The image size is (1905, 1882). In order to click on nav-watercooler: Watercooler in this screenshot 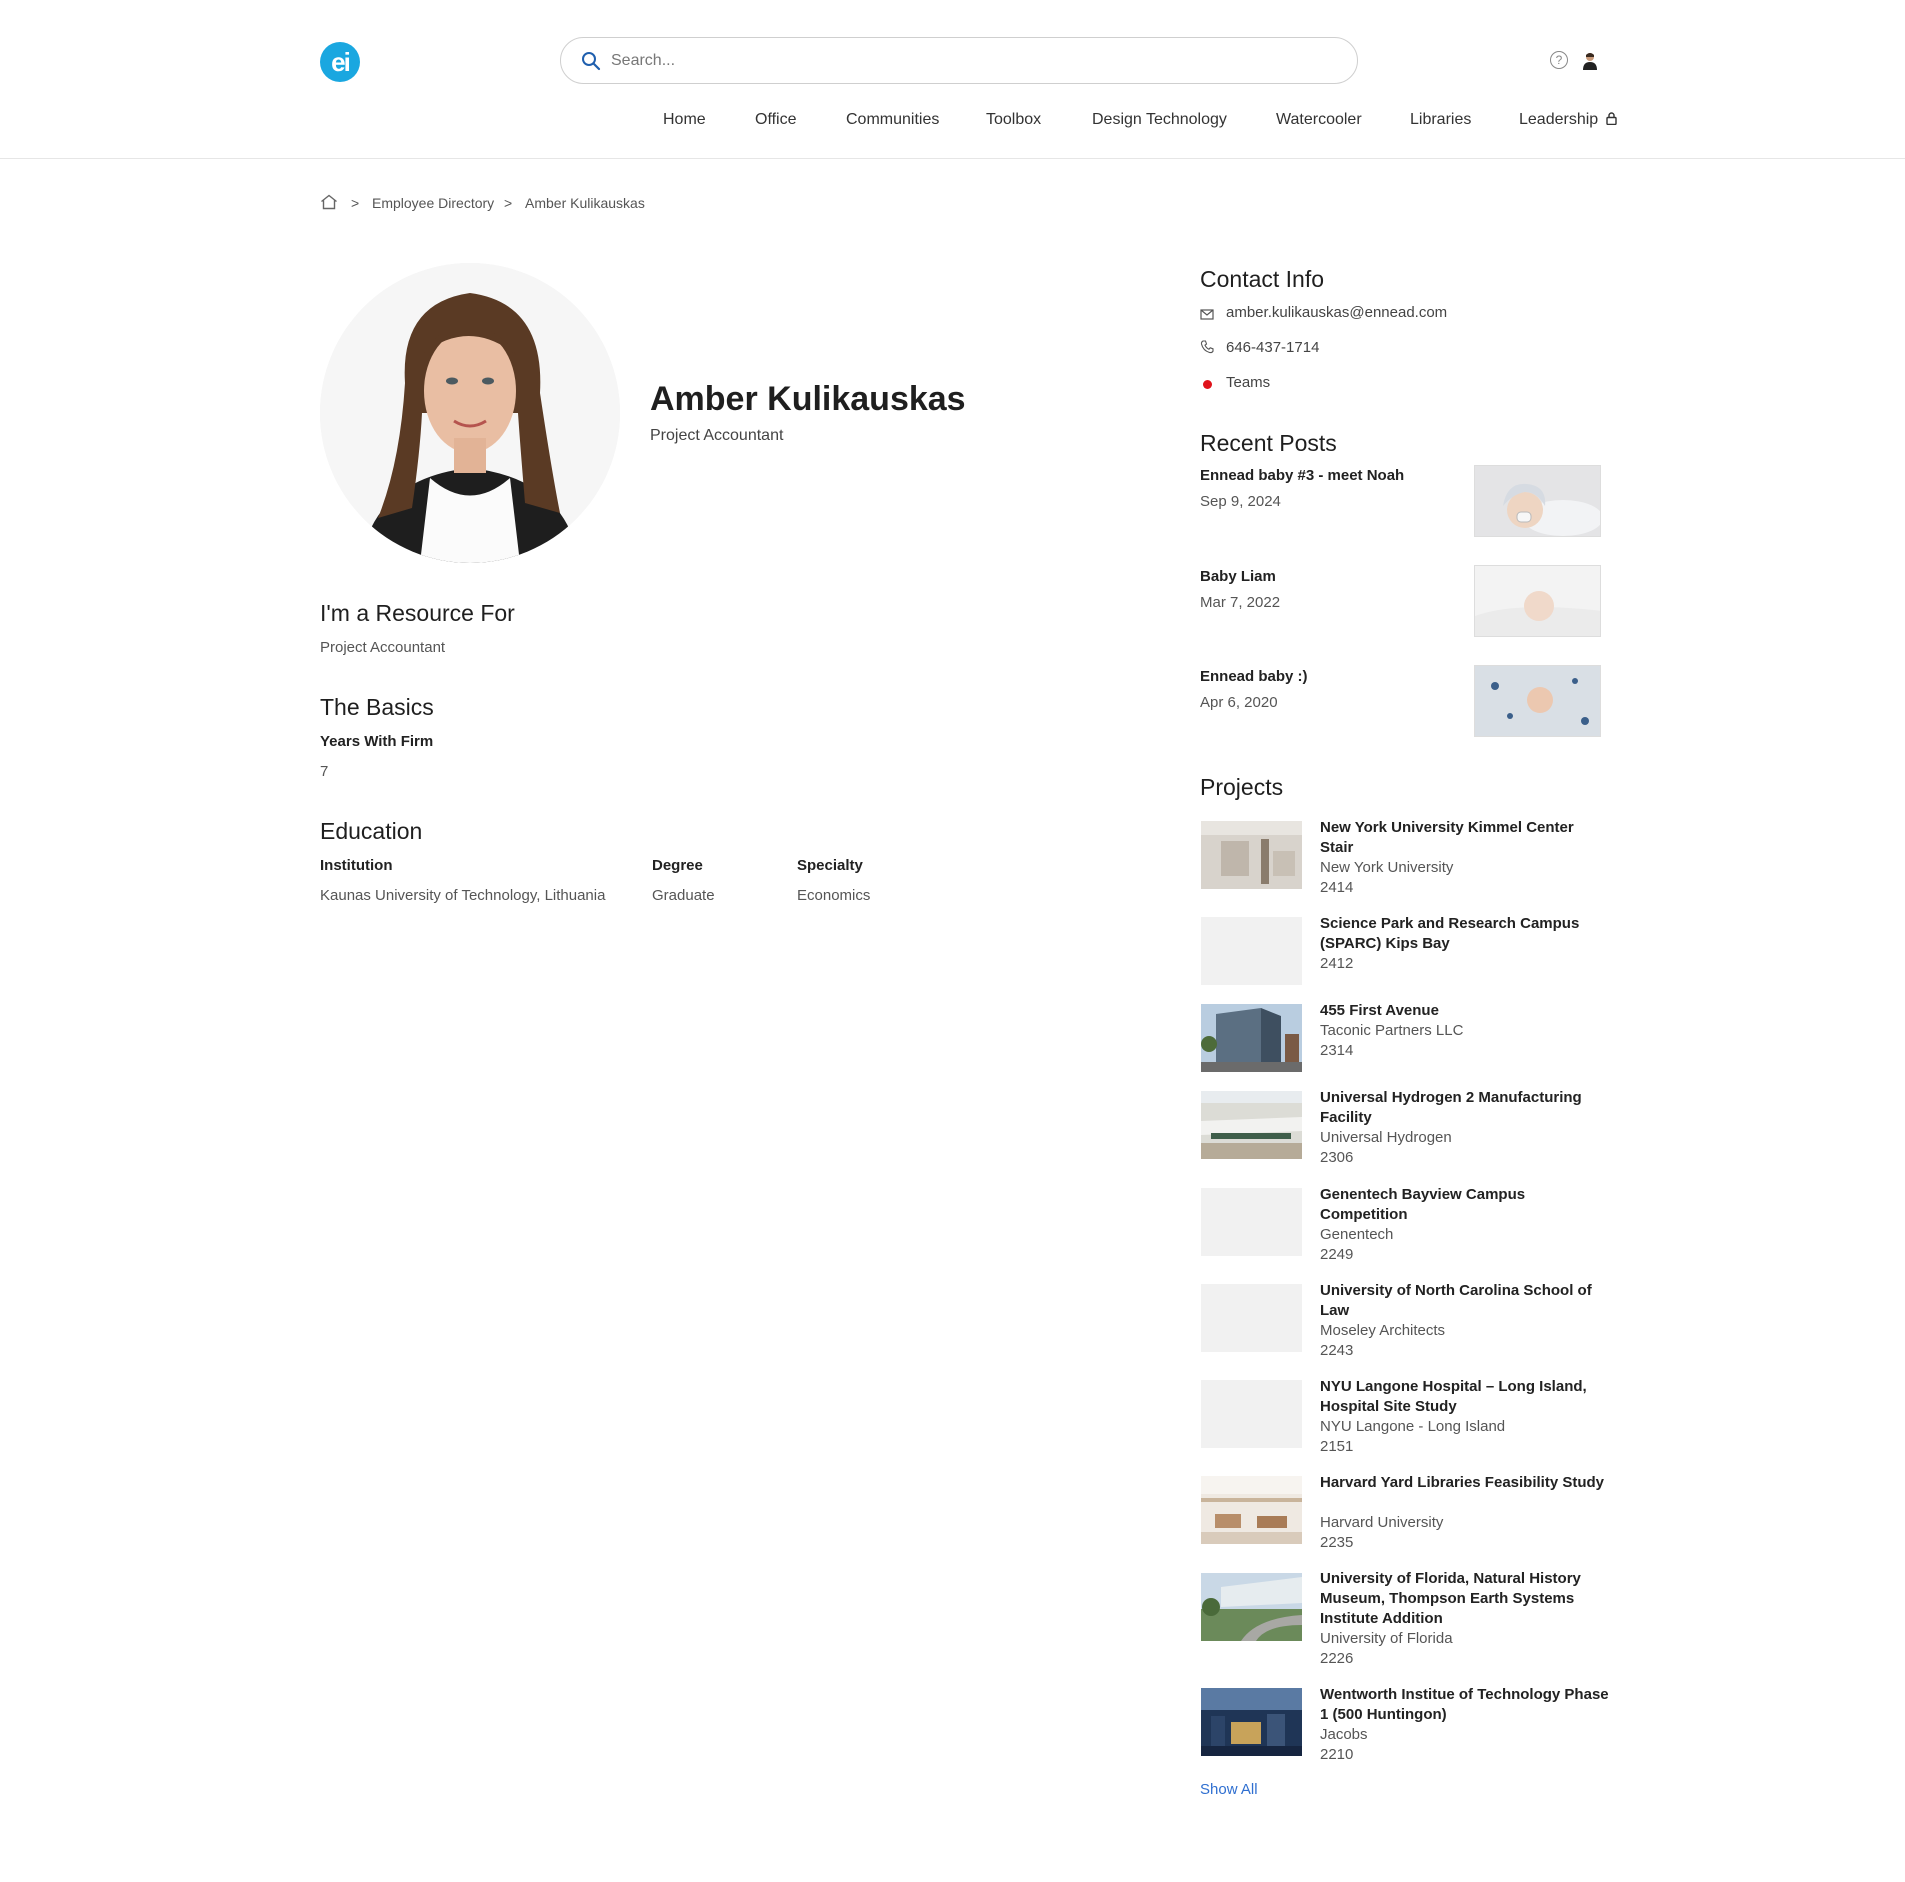, I will do `click(1319, 120)`.